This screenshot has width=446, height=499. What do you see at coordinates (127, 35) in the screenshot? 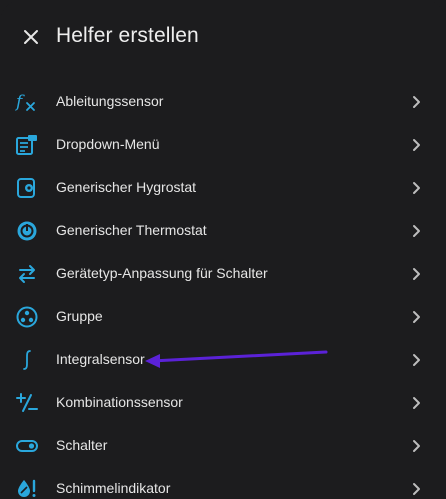
I see `dialog-title: Helfer erstellen` at bounding box center [127, 35].